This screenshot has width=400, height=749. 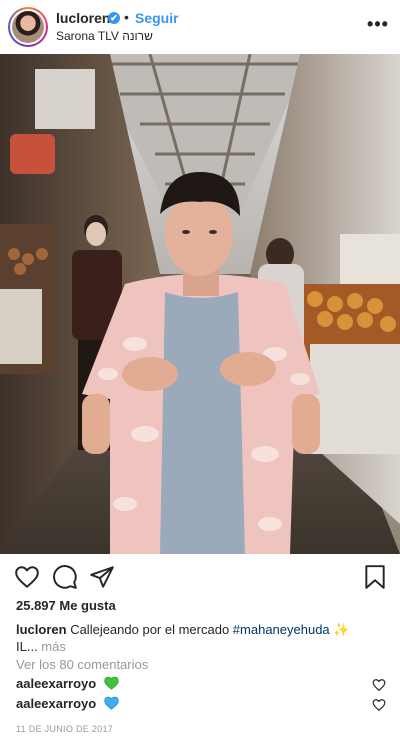 What do you see at coordinates (157, 18) in the screenshot?
I see `follow-button: Seguir` at bounding box center [157, 18].